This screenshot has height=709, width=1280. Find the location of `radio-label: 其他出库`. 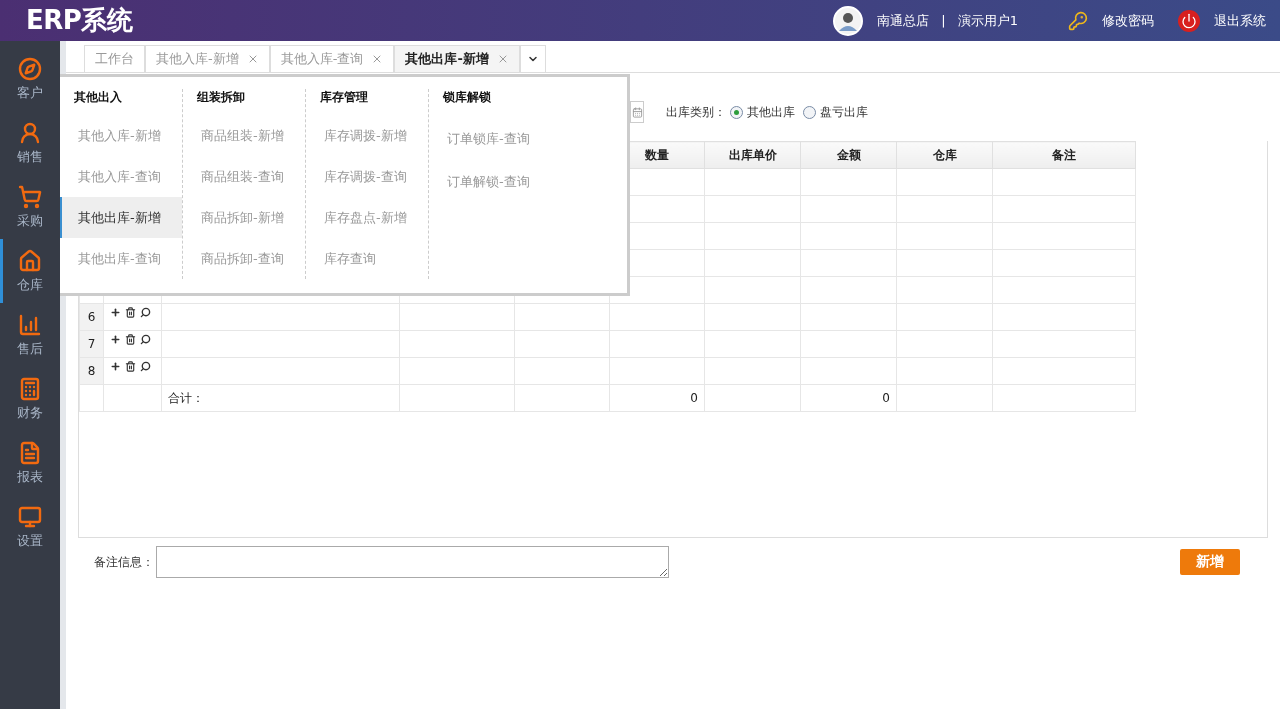

radio-label: 其他出库 is located at coordinates (771, 112).